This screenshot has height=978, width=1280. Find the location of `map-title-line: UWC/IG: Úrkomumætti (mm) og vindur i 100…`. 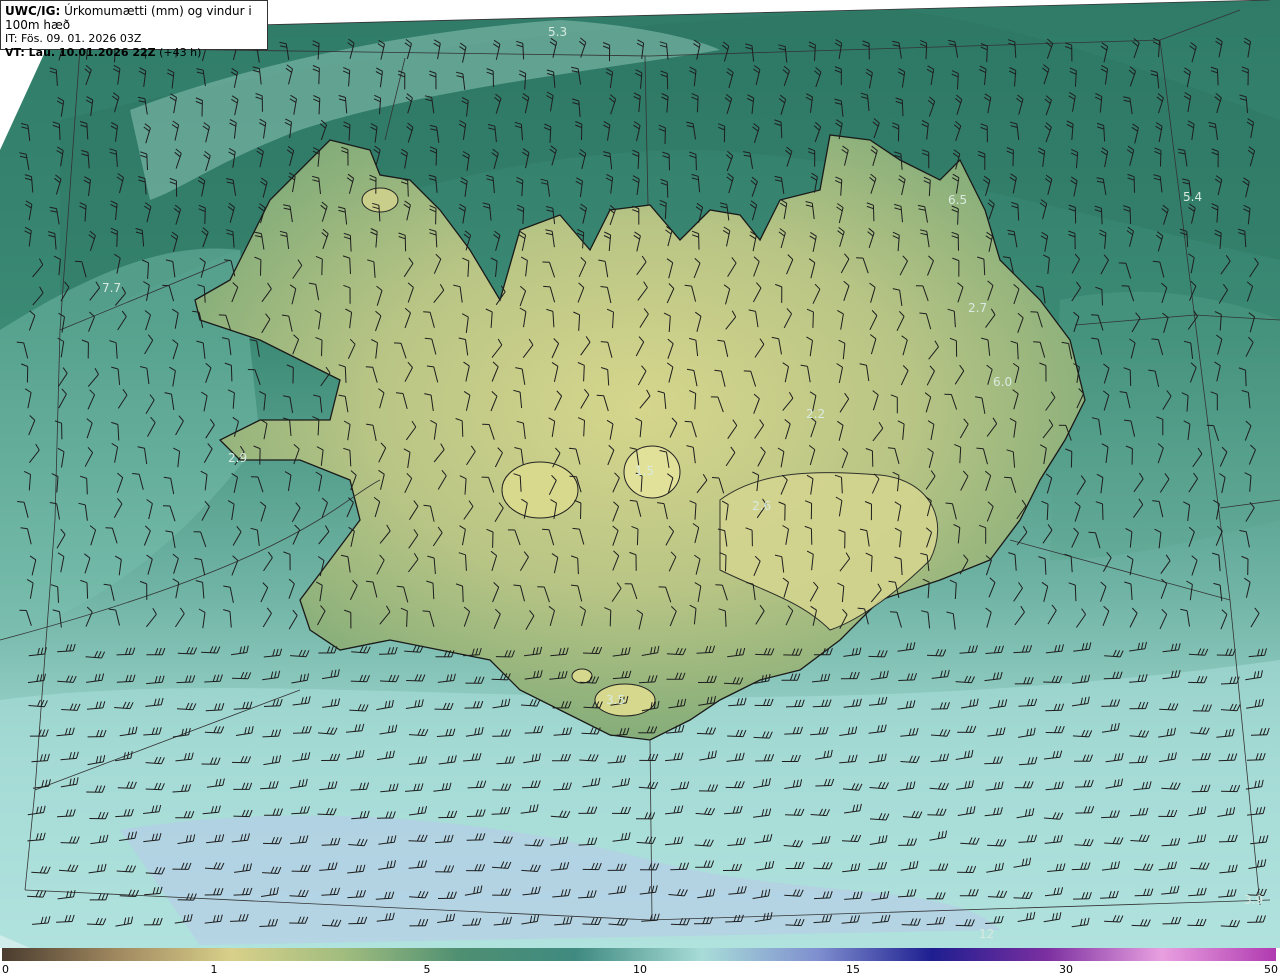

map-title-line: UWC/IG: Úrkomumætti (mm) og vindur i 100… is located at coordinates (134, 18).